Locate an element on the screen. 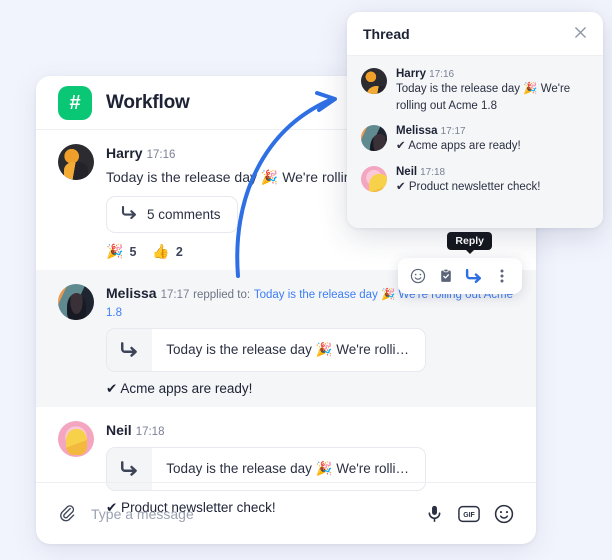 This screenshot has height=560, width=612. message-meta: Neil 17:18 is located at coordinates (310, 430).